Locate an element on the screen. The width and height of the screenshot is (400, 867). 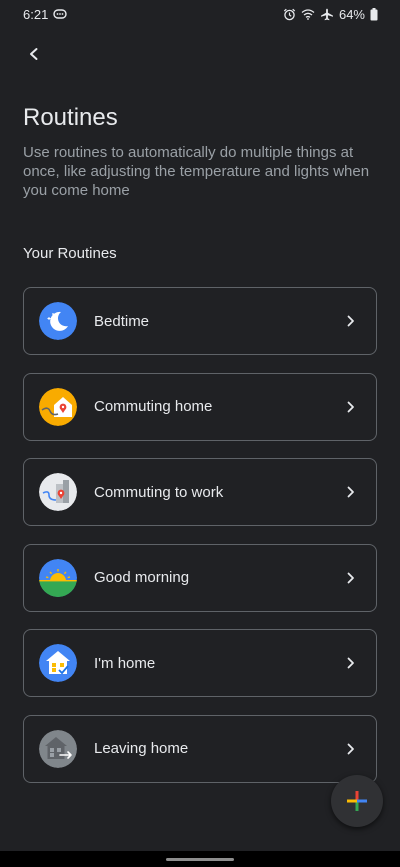
routine-label: Commuting to work is located at coordinates (159, 492).